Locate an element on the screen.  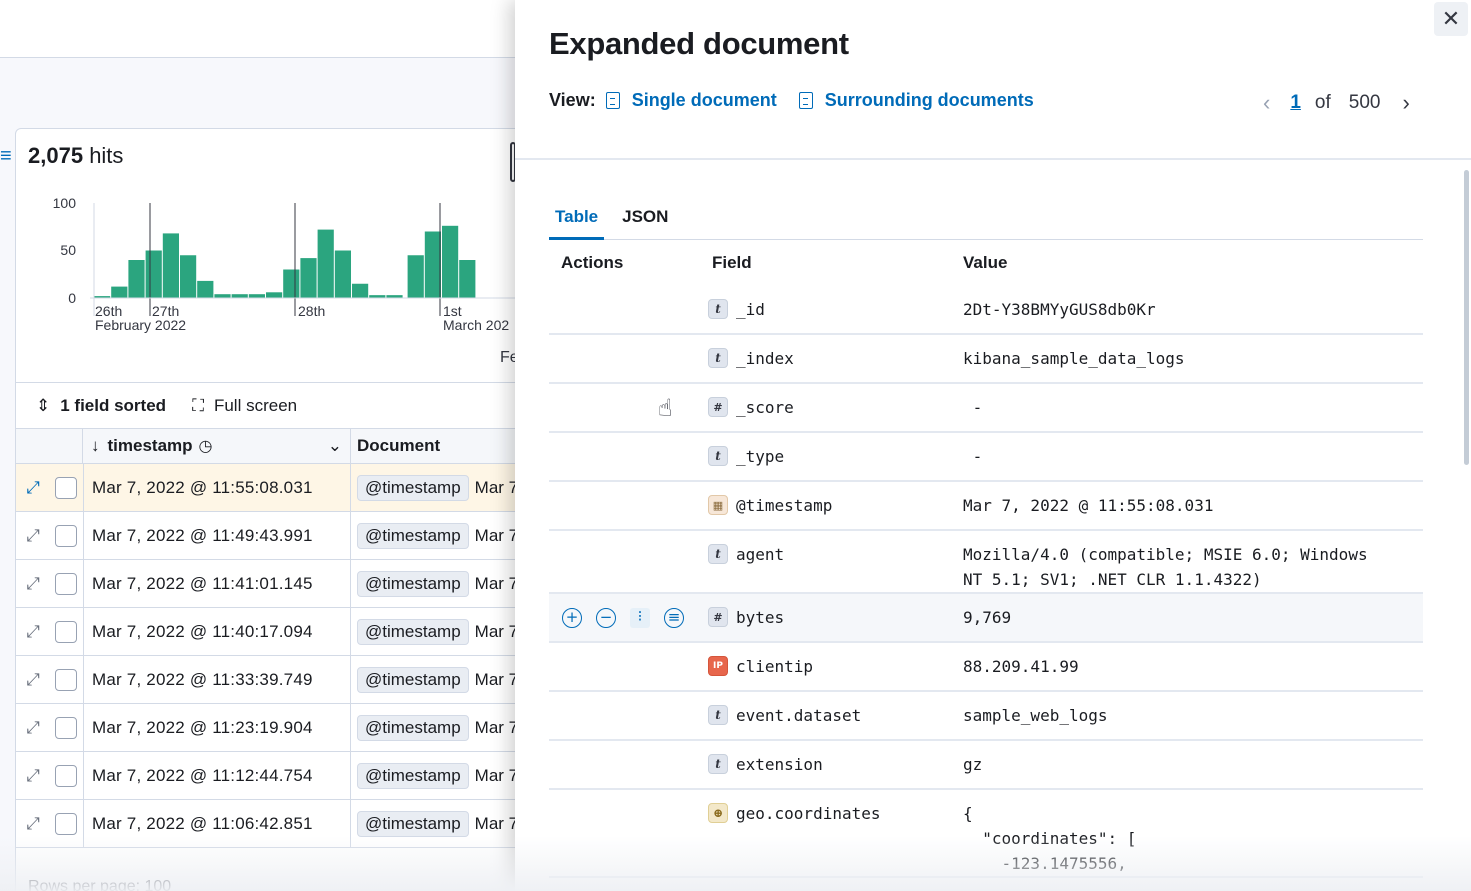
document-field-row: t _index kibana_sample_data_logs is located at coordinates (986, 359).